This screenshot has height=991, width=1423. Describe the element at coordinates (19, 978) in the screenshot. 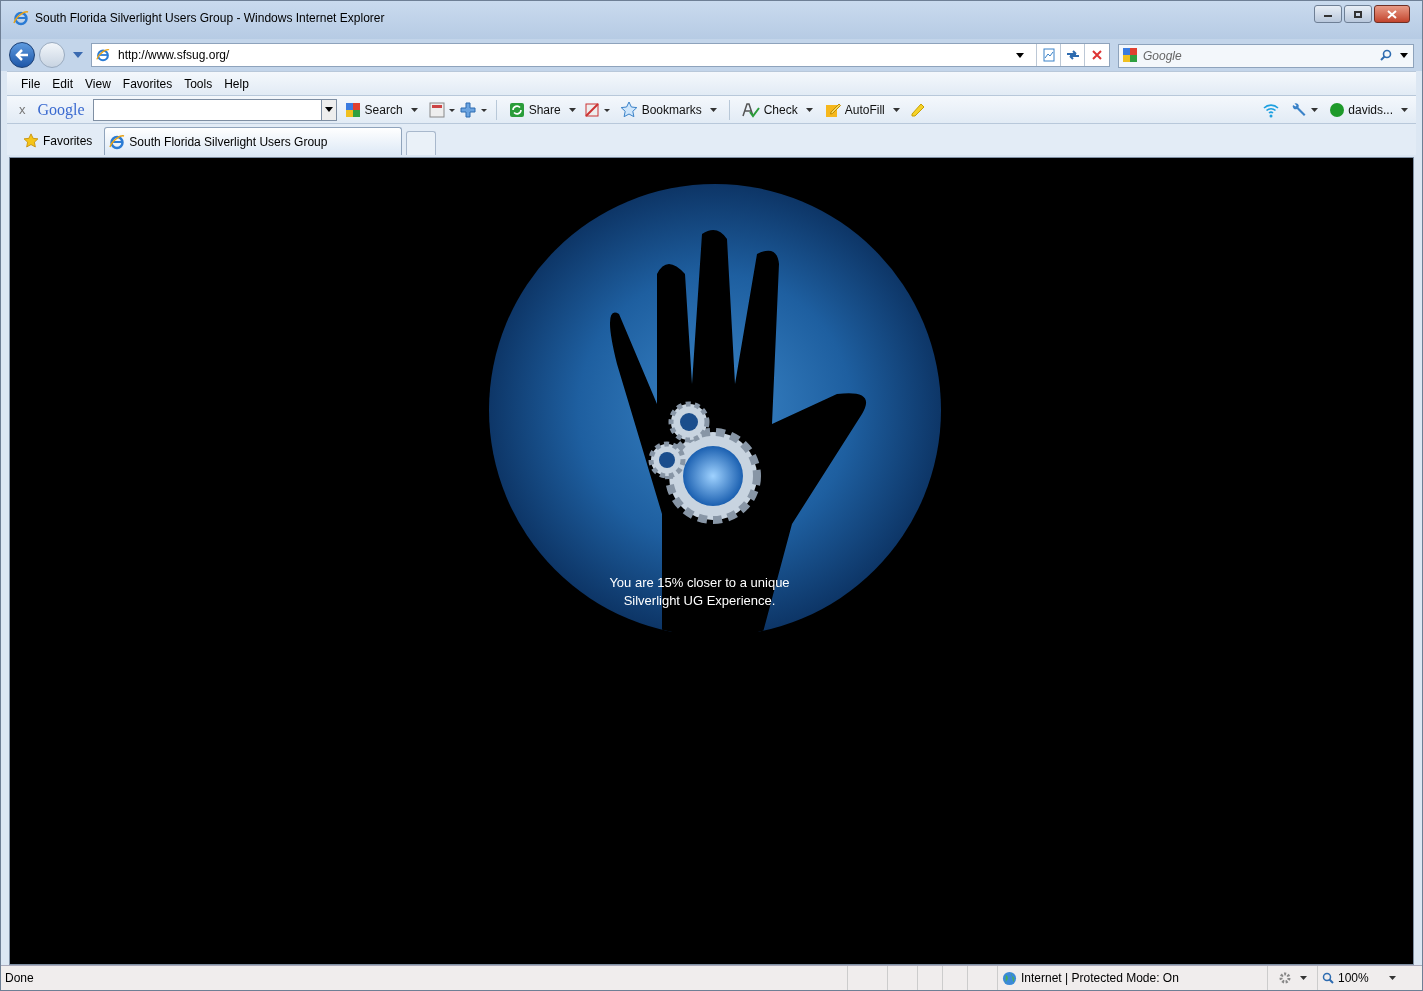

I see `status-text: Done` at that location.